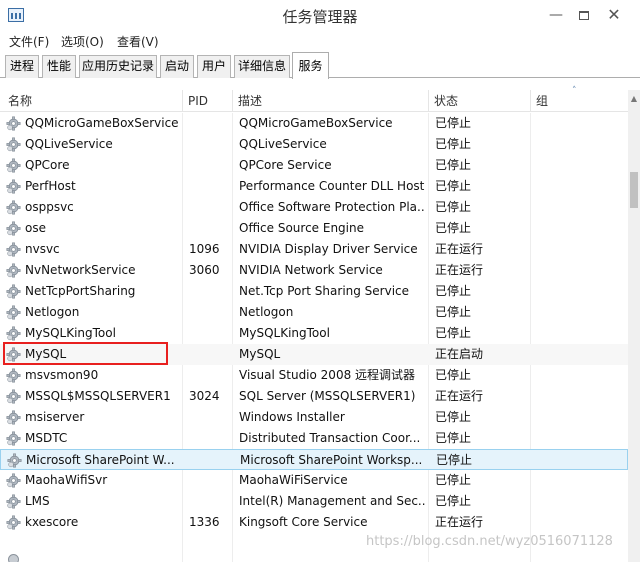 The height and width of the screenshot is (562, 640). What do you see at coordinates (138, 41) in the screenshot?
I see `menu-view: 查看(V)` at bounding box center [138, 41].